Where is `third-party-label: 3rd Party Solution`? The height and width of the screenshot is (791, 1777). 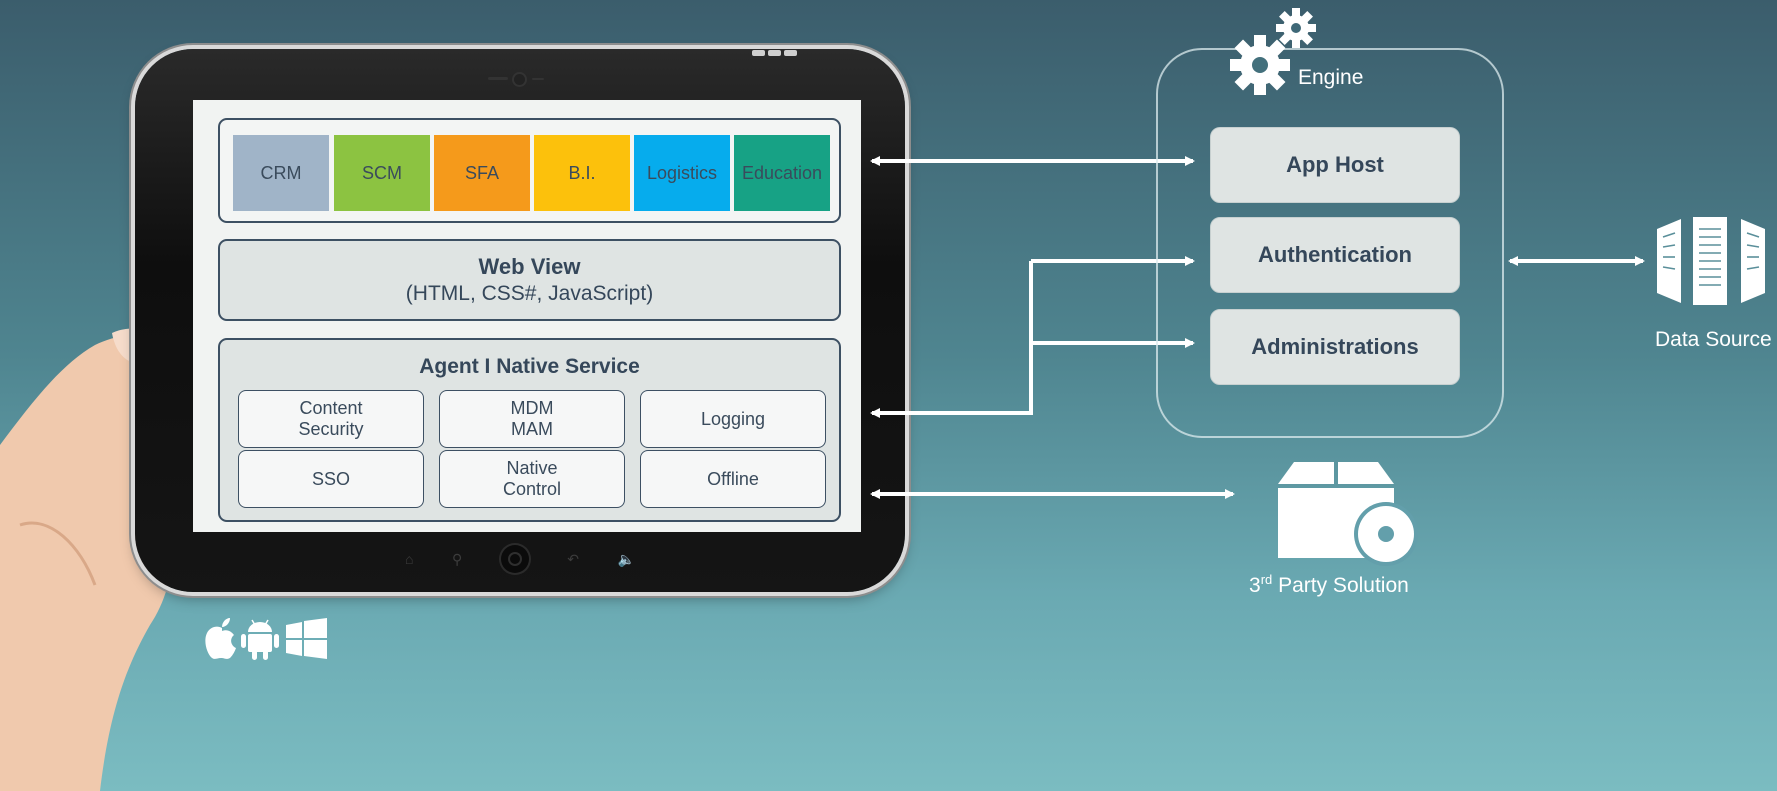
third-party-label: 3rd Party Solution is located at coordinates (1329, 585).